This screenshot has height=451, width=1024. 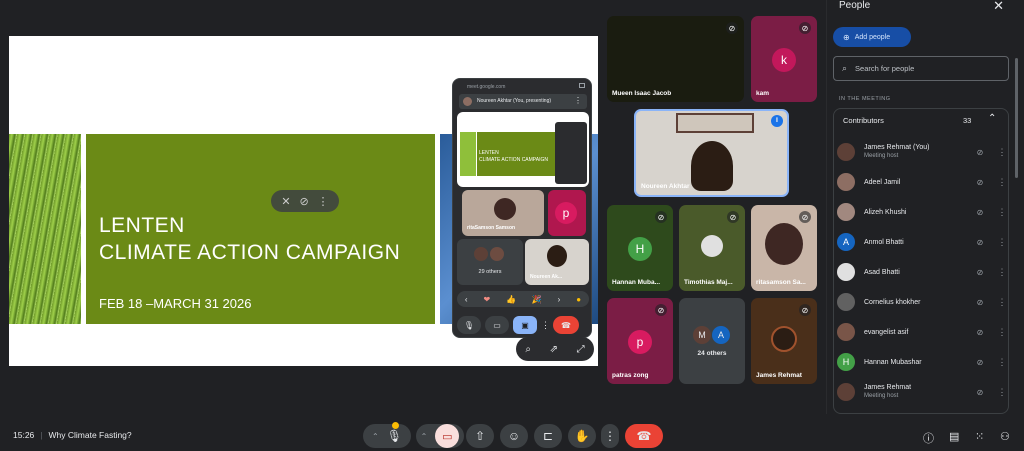 What do you see at coordinates (548, 436) in the screenshot?
I see `captions-button: ⊏` at bounding box center [548, 436].